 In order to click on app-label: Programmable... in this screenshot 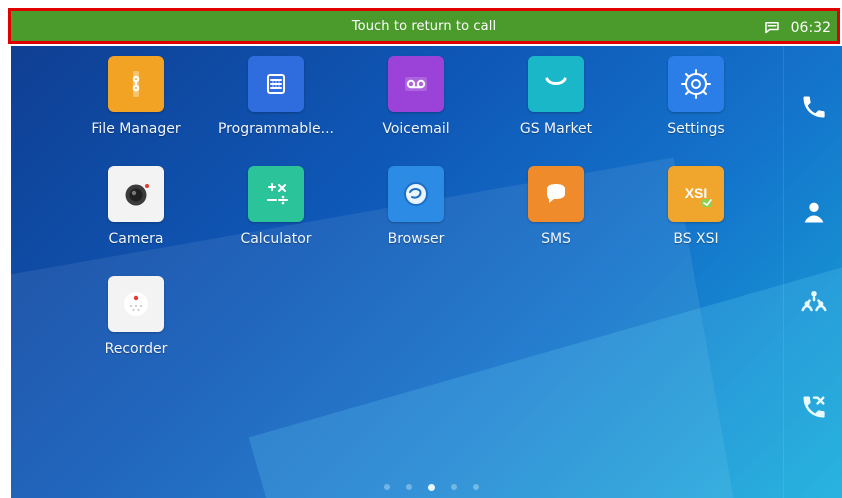, I will do `click(276, 129)`.